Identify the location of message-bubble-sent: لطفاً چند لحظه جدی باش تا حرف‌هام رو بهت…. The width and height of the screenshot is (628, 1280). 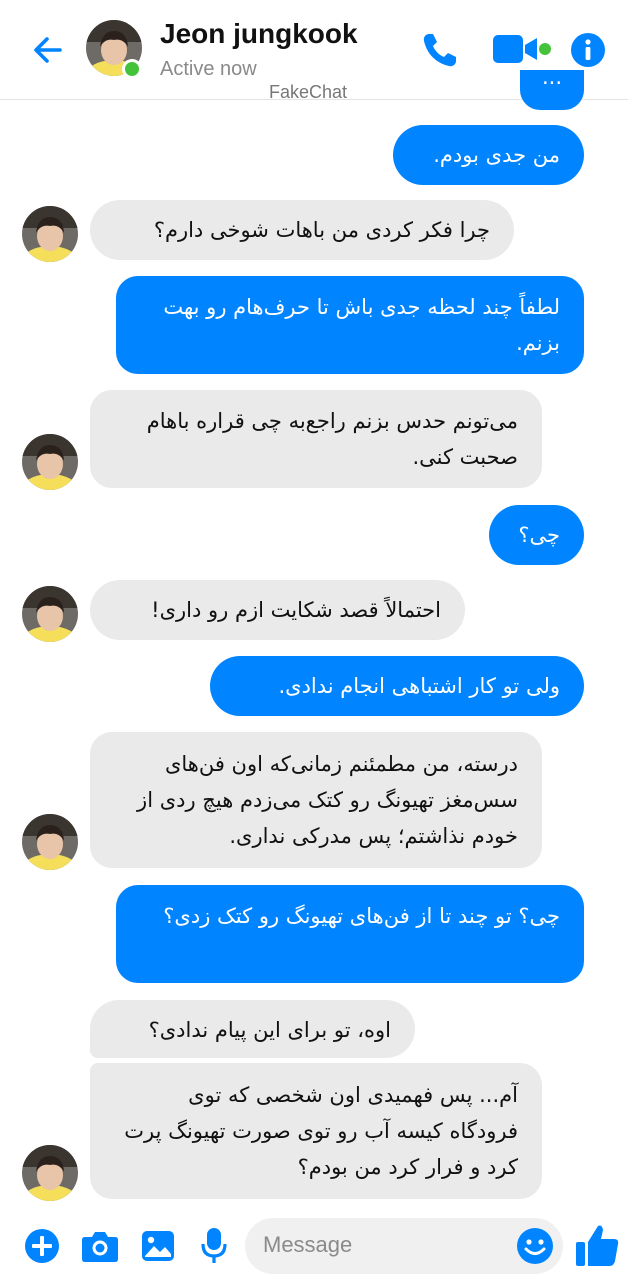
(350, 325).